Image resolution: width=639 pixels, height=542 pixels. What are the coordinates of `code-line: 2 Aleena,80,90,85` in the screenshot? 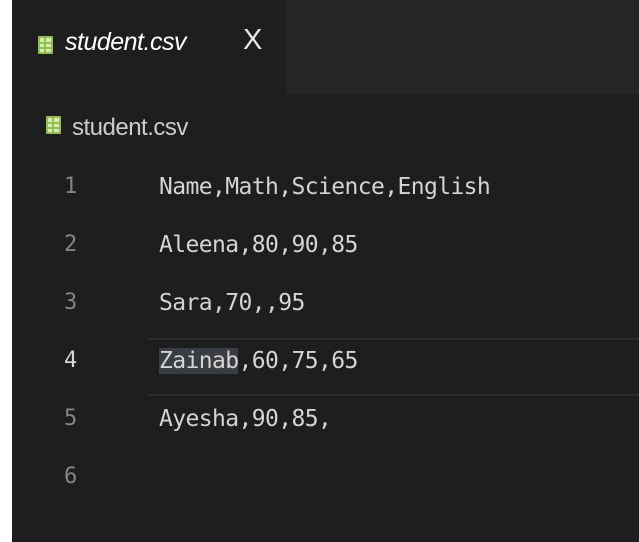 It's located at (325, 257).